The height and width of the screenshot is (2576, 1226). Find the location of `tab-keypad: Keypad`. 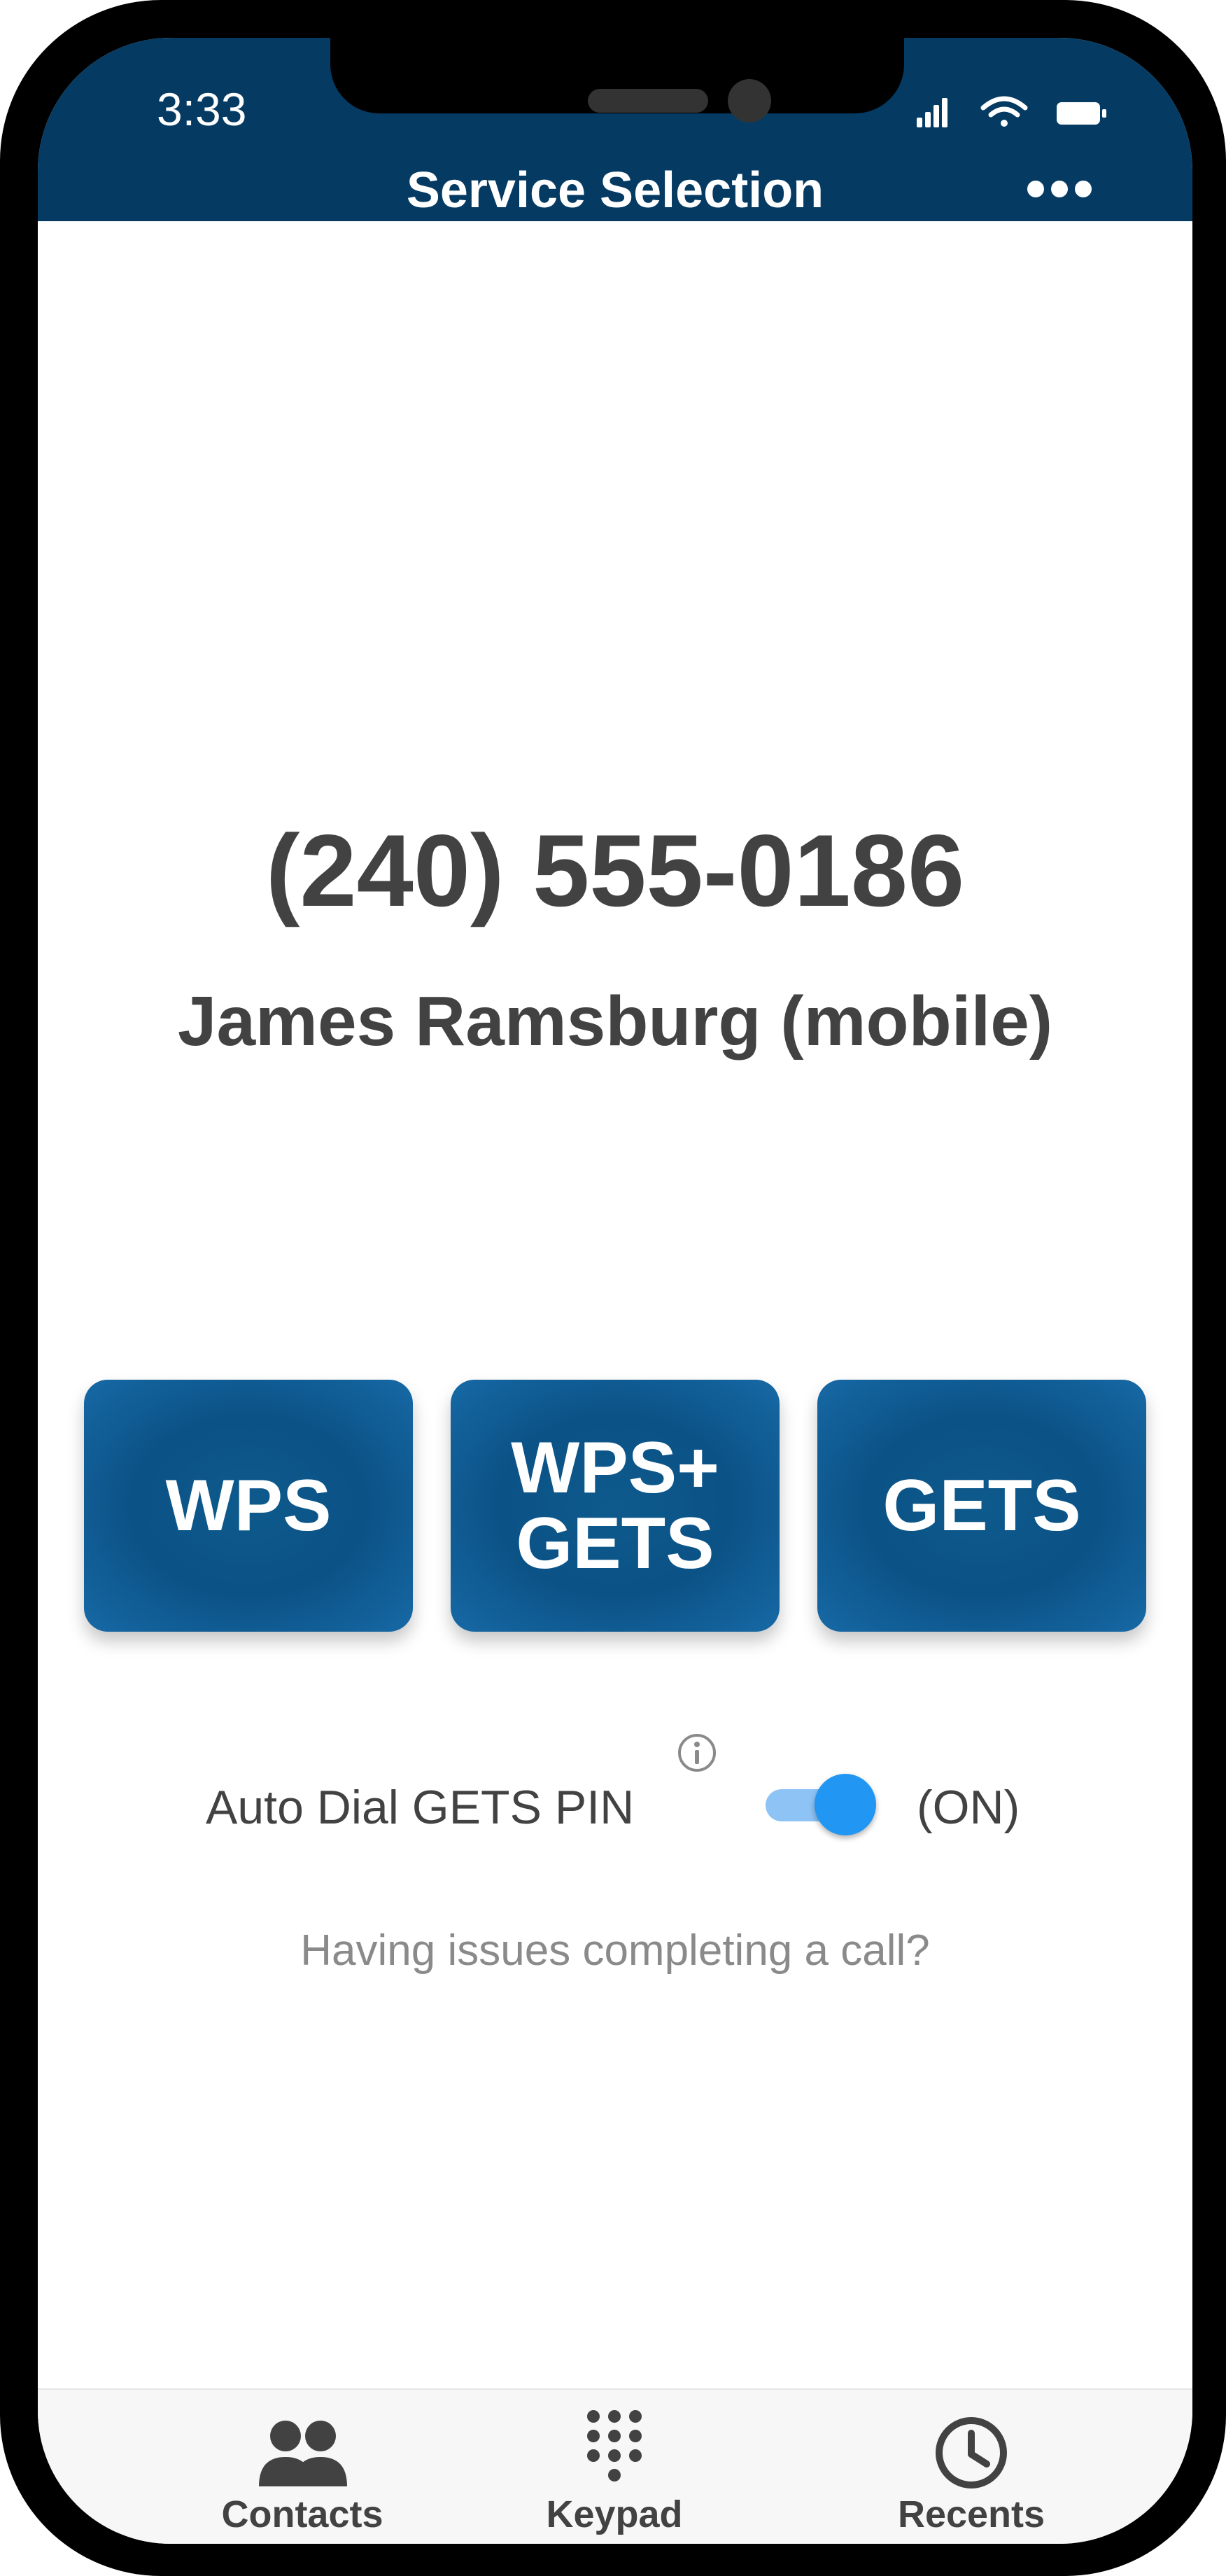

tab-keypad: Keypad is located at coordinates (614, 2467).